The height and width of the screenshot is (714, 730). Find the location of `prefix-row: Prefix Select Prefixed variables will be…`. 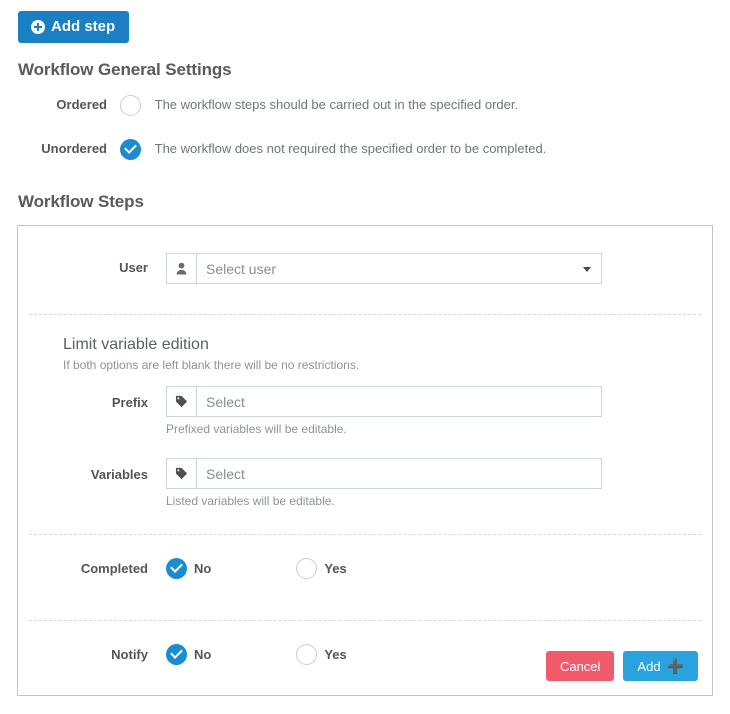

prefix-row: Prefix Select Prefixed variables will be… is located at coordinates (365, 411).